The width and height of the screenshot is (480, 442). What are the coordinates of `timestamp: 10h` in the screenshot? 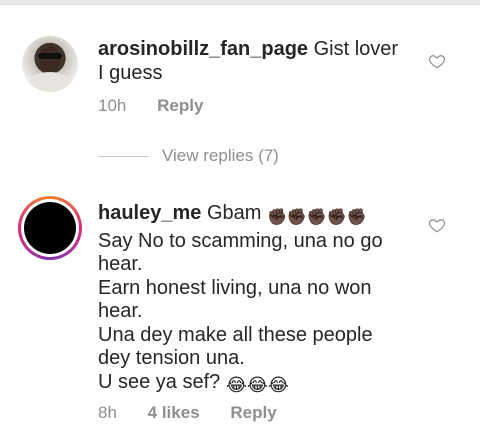 It's located at (112, 105).